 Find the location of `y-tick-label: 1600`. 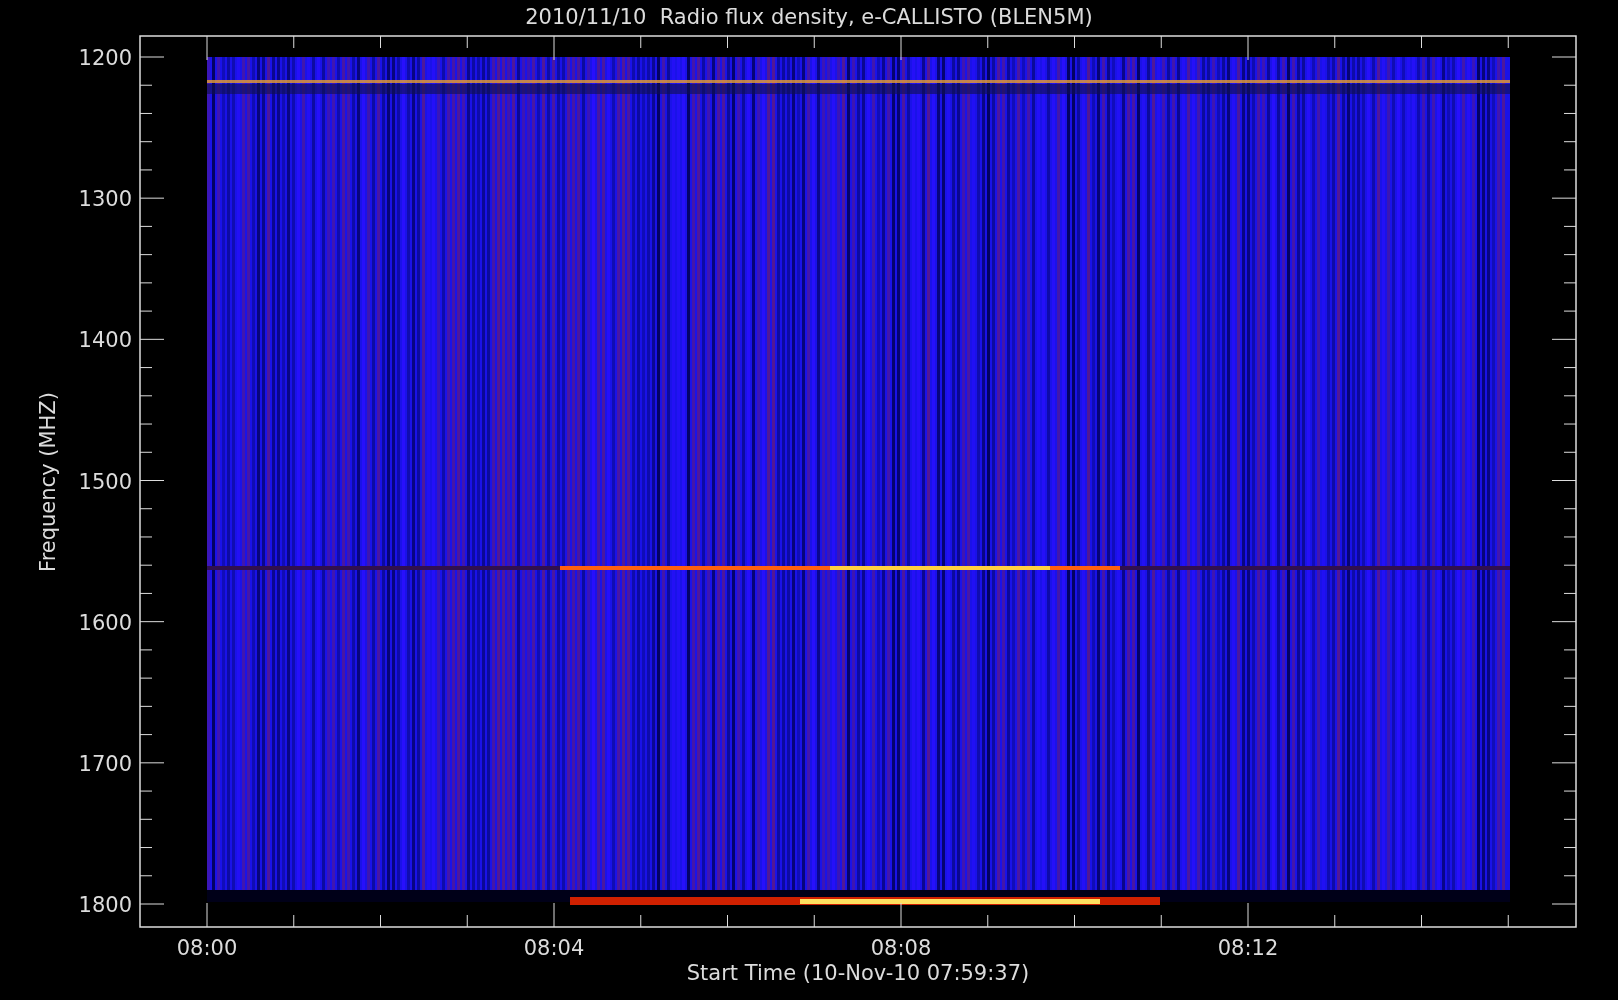

y-tick-label: 1600 is located at coordinates (105, 622).